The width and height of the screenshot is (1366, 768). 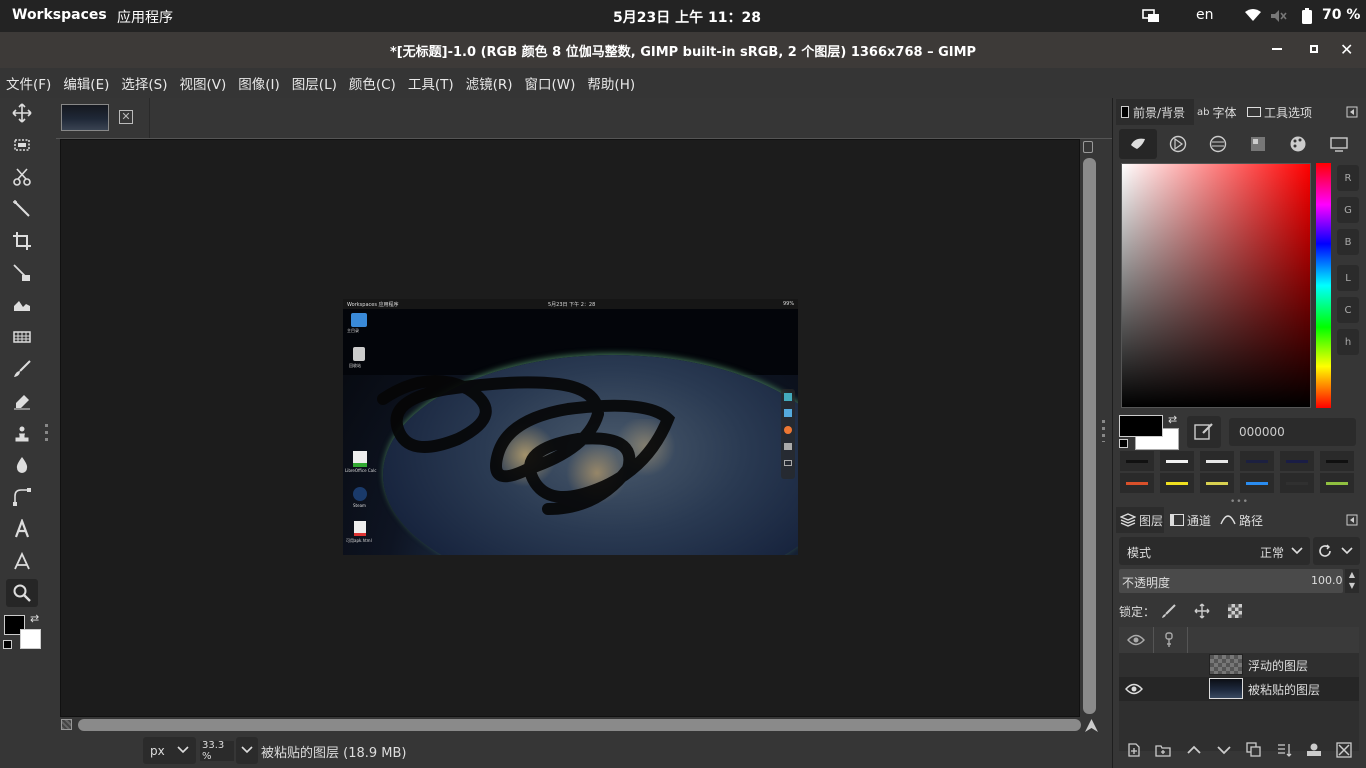 What do you see at coordinates (22, 593) in the screenshot?
I see `zoom-tool-icon` at bounding box center [22, 593].